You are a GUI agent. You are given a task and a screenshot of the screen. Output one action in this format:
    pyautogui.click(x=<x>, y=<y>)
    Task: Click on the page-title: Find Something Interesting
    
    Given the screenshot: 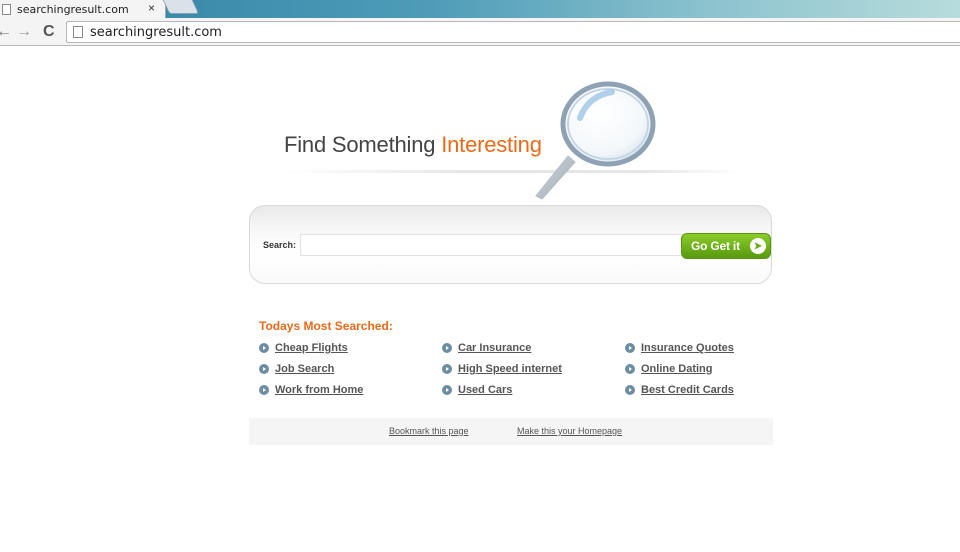 What is the action you would take?
    pyautogui.click(x=413, y=145)
    